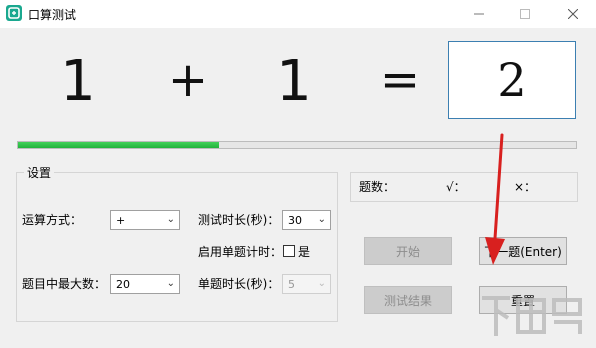 Image resolution: width=596 pixels, height=348 pixels. Describe the element at coordinates (306, 220) in the screenshot. I see `test-duration-select: 30 ⌄` at that location.